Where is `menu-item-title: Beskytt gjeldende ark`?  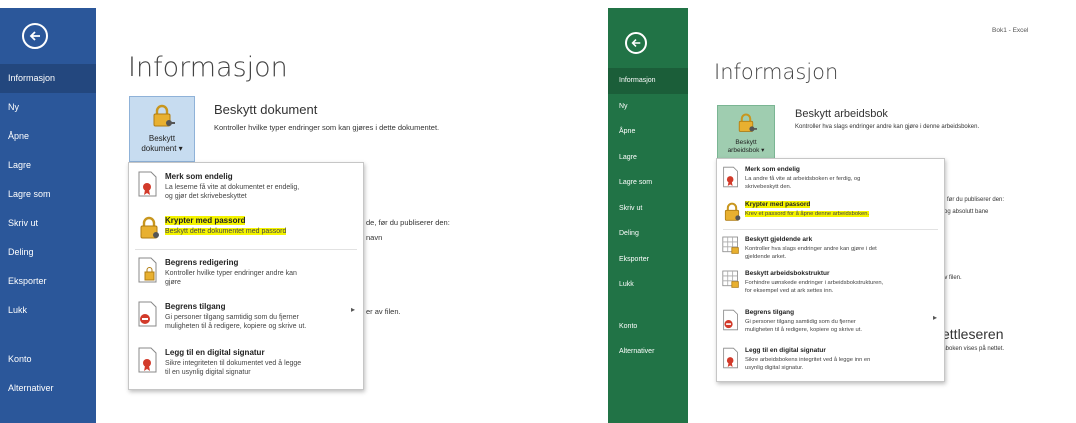 menu-item-title: Beskytt gjeldende ark is located at coordinates (779, 239).